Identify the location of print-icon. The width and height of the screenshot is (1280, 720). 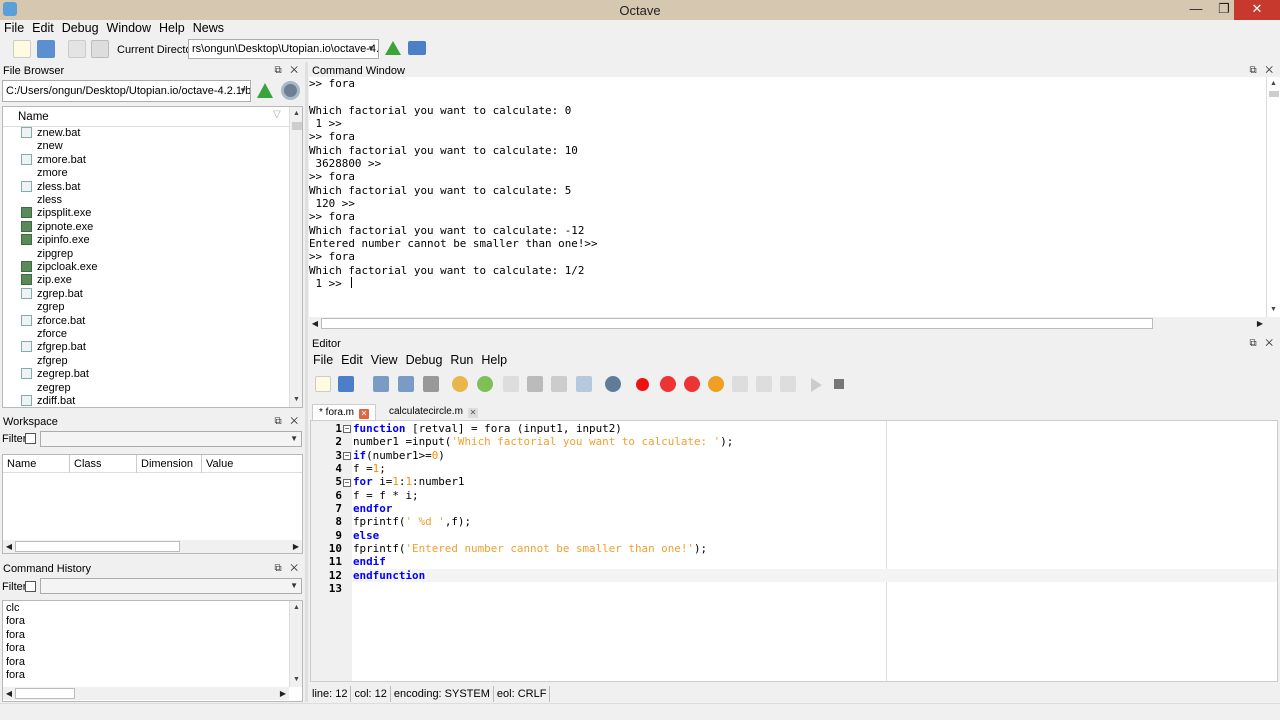
(431, 384).